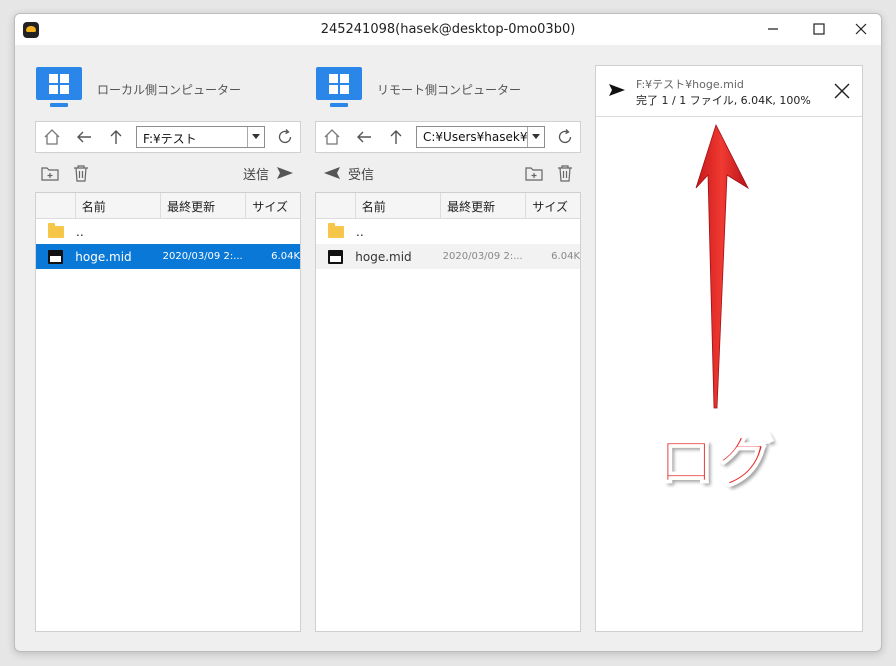 The height and width of the screenshot is (666, 896). I want to click on minimize-button, so click(773, 29).